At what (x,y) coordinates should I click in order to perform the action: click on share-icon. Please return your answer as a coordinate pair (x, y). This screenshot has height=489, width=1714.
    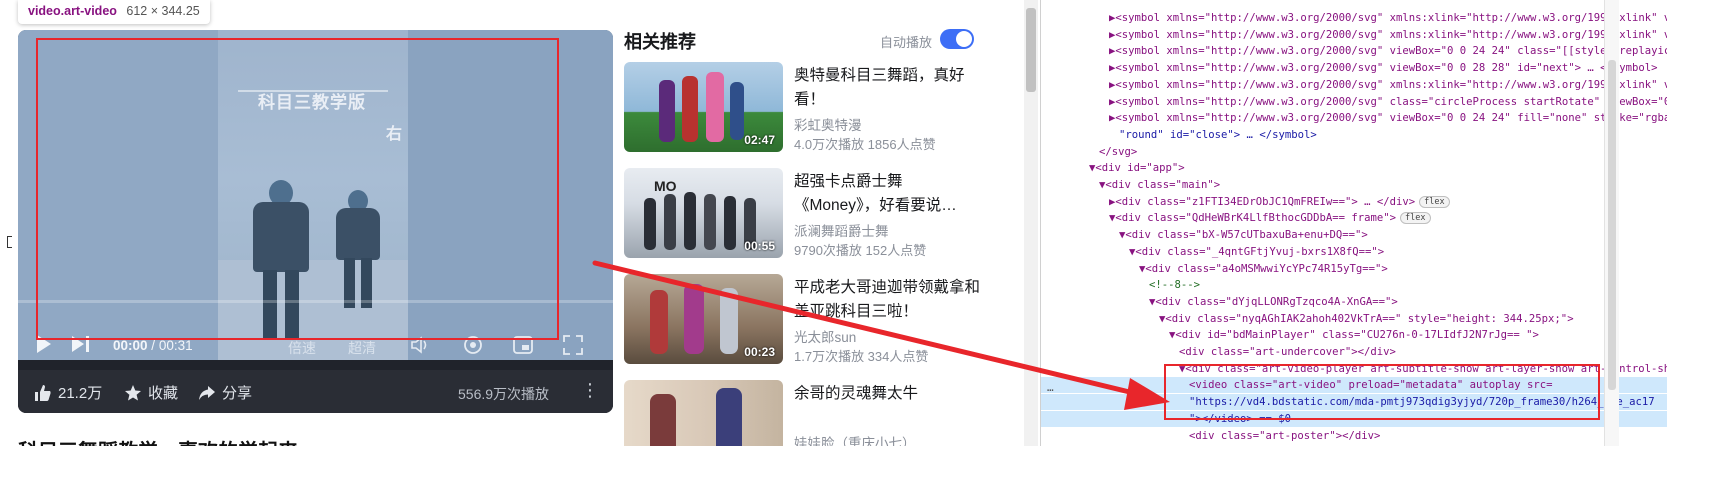
    Looking at the image, I should click on (207, 392).